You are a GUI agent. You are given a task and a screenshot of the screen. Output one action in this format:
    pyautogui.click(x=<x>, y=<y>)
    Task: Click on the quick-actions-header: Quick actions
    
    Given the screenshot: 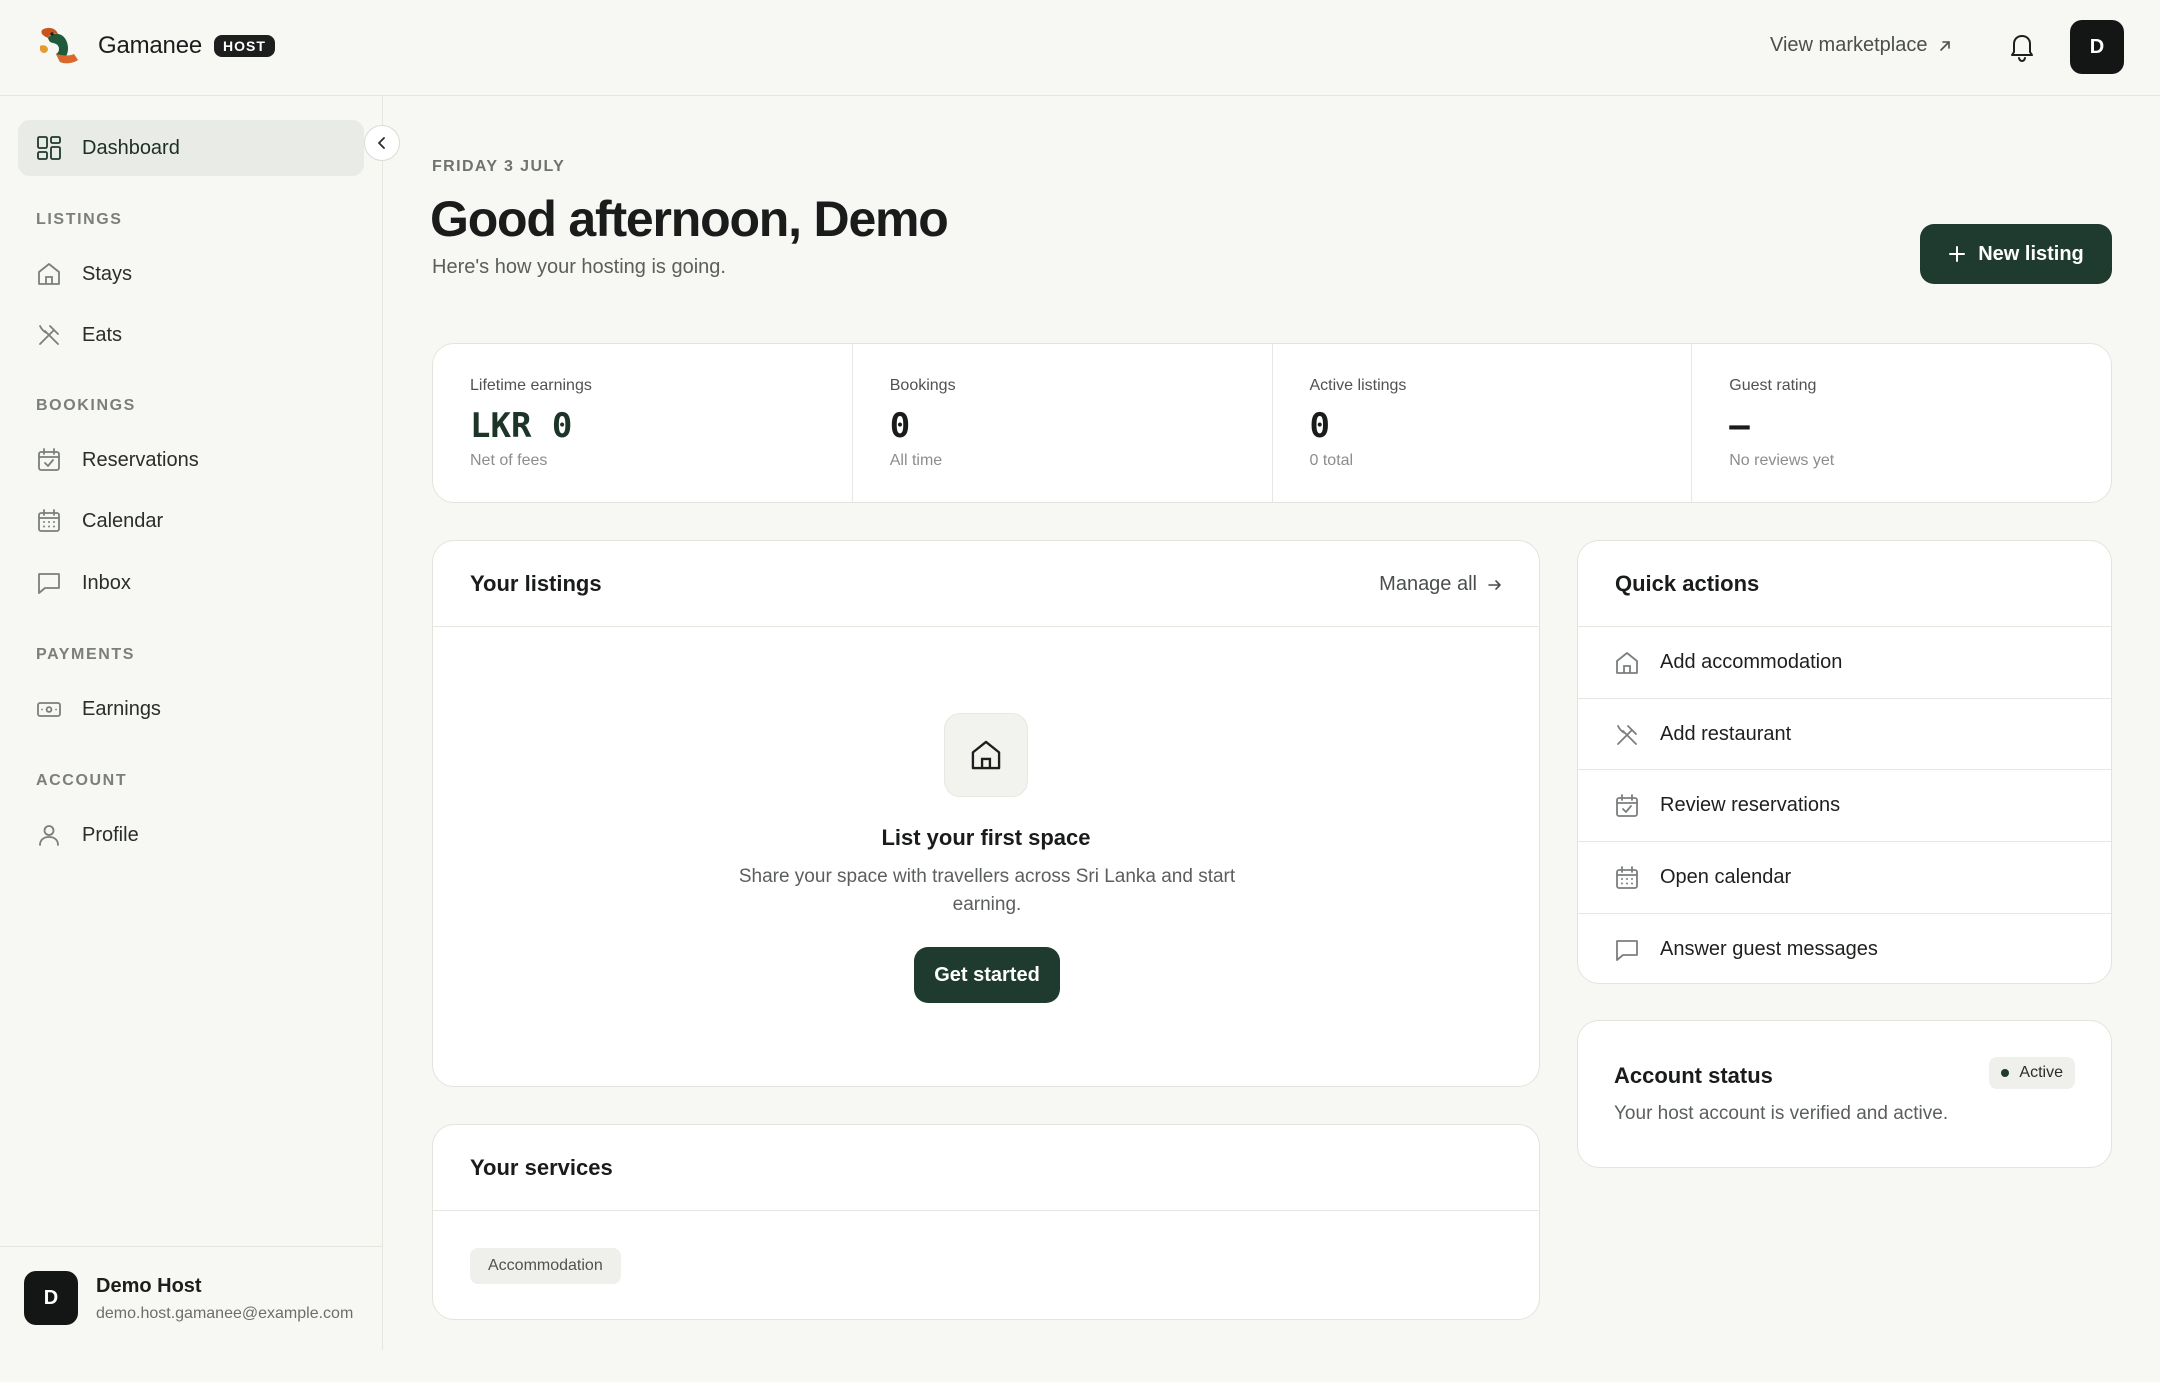 What is the action you would take?
    pyautogui.click(x=1844, y=584)
    